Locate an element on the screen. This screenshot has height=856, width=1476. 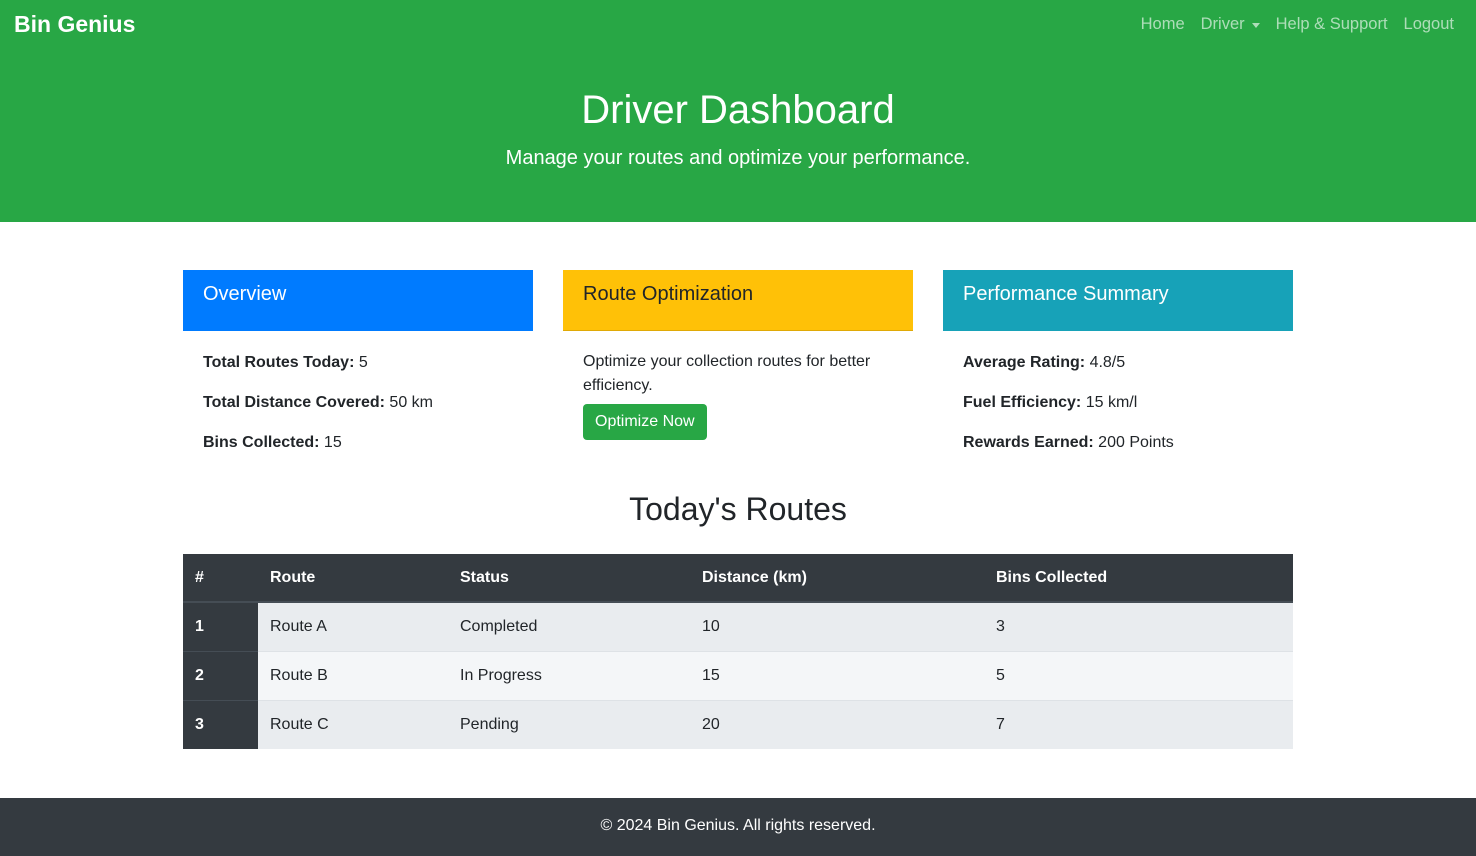
table-row: 2 Route B In Progress 15 5 is located at coordinates (738, 675).